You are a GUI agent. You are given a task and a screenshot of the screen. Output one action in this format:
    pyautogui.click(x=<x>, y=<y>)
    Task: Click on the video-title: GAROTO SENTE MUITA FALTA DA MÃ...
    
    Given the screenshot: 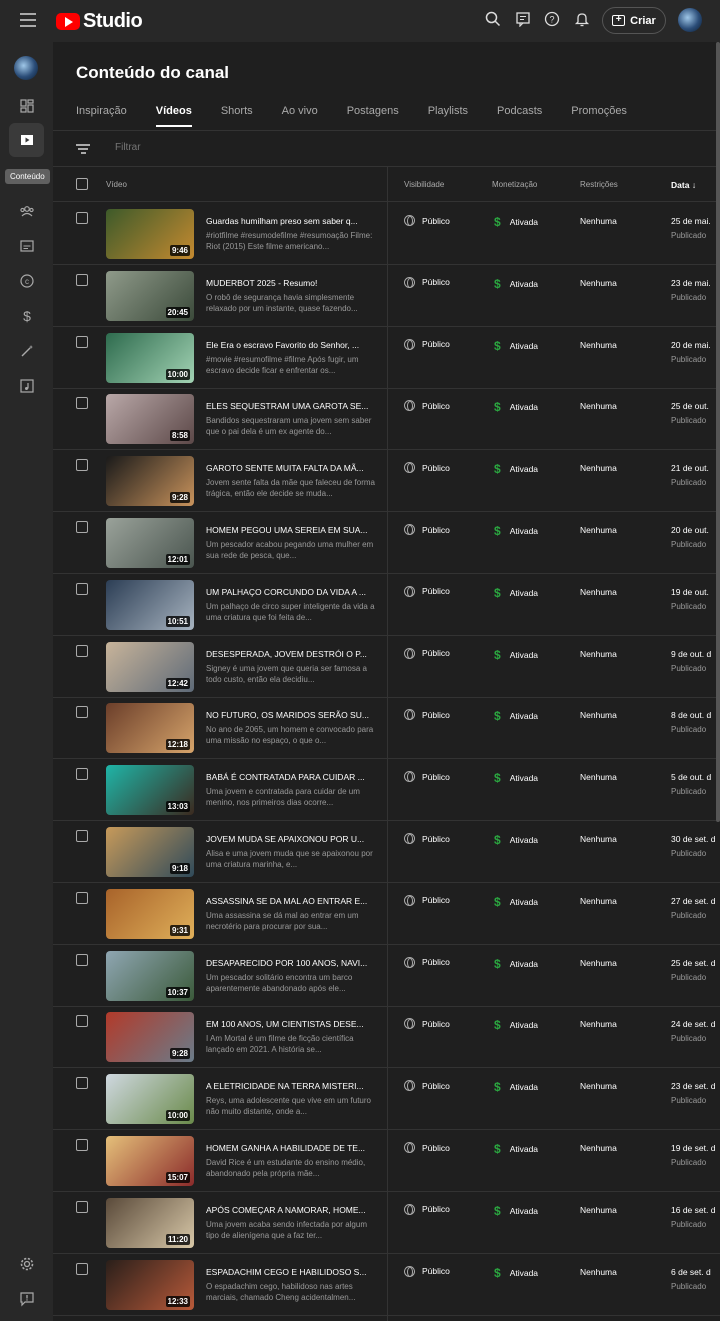 What is the action you would take?
    pyautogui.click(x=291, y=468)
    